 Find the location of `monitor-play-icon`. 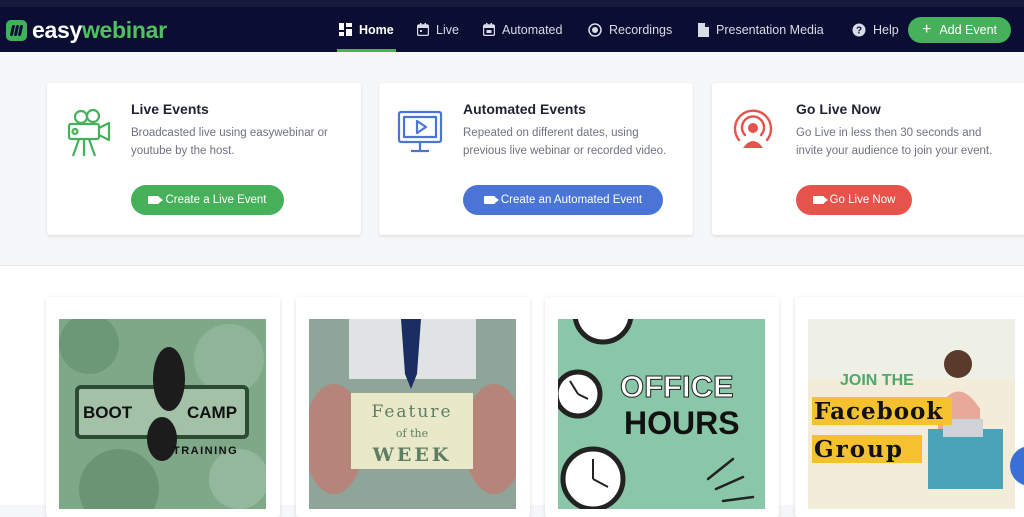

monitor-play-icon is located at coordinates (420, 131).